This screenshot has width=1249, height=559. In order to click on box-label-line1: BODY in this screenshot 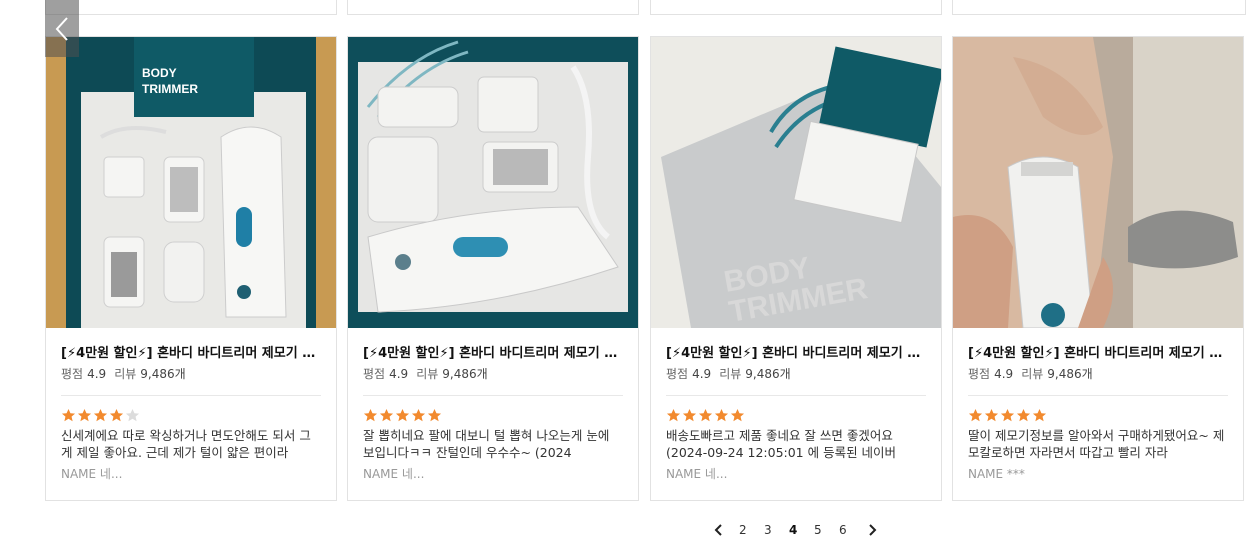, I will do `click(159, 73)`.